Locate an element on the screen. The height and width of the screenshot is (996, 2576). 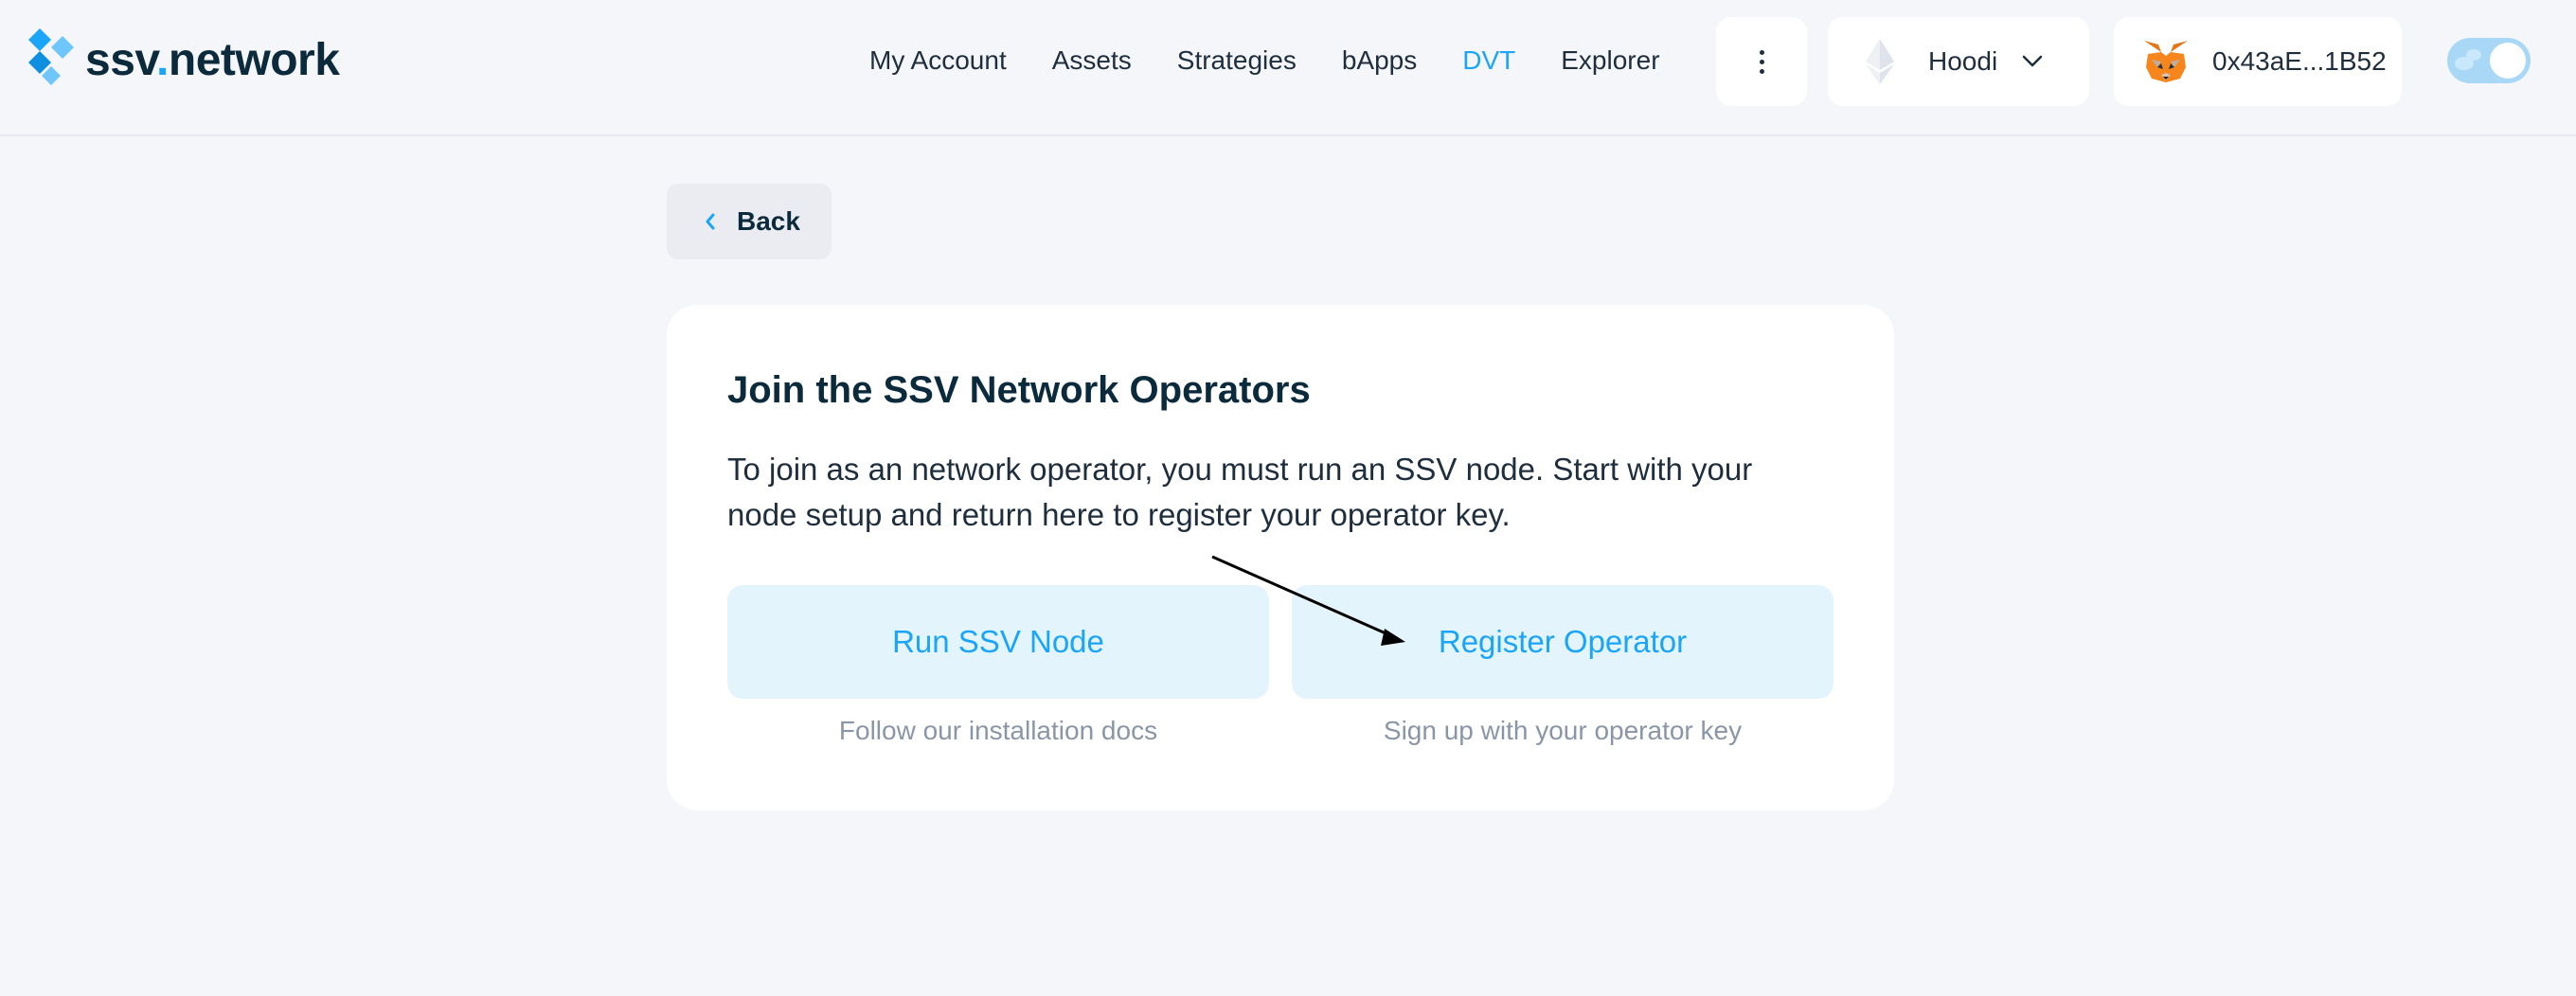
back-label: Back is located at coordinates (768, 221).